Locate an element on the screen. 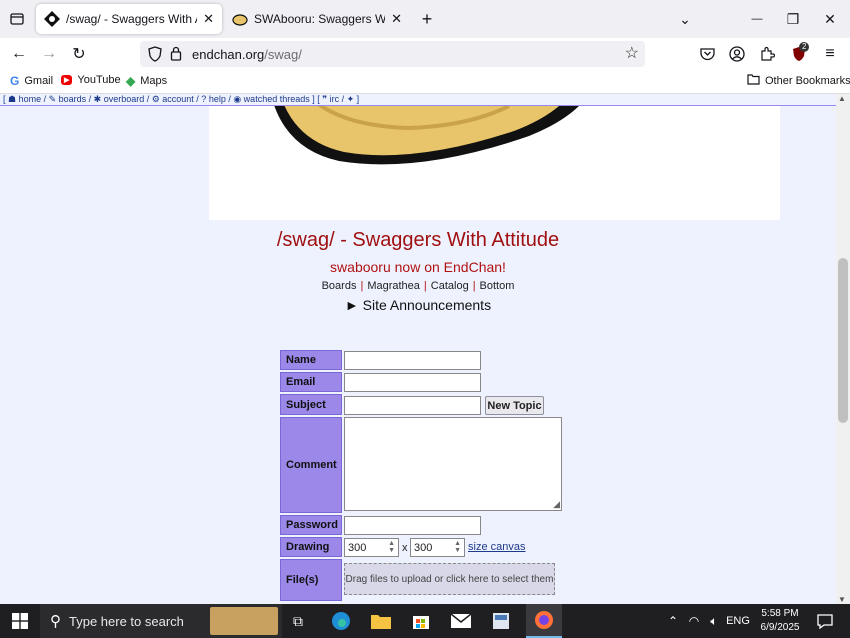  restore-button: ❐ is located at coordinates (793, 19).